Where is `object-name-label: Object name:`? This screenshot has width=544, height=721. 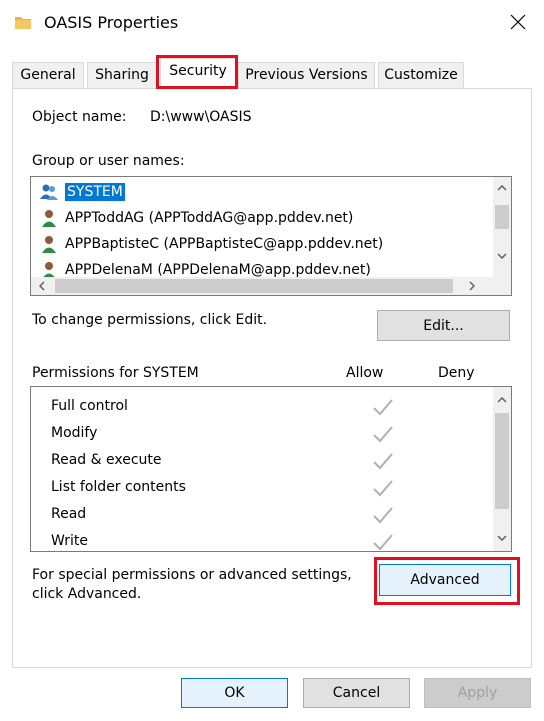 object-name-label: Object name: is located at coordinates (79, 117).